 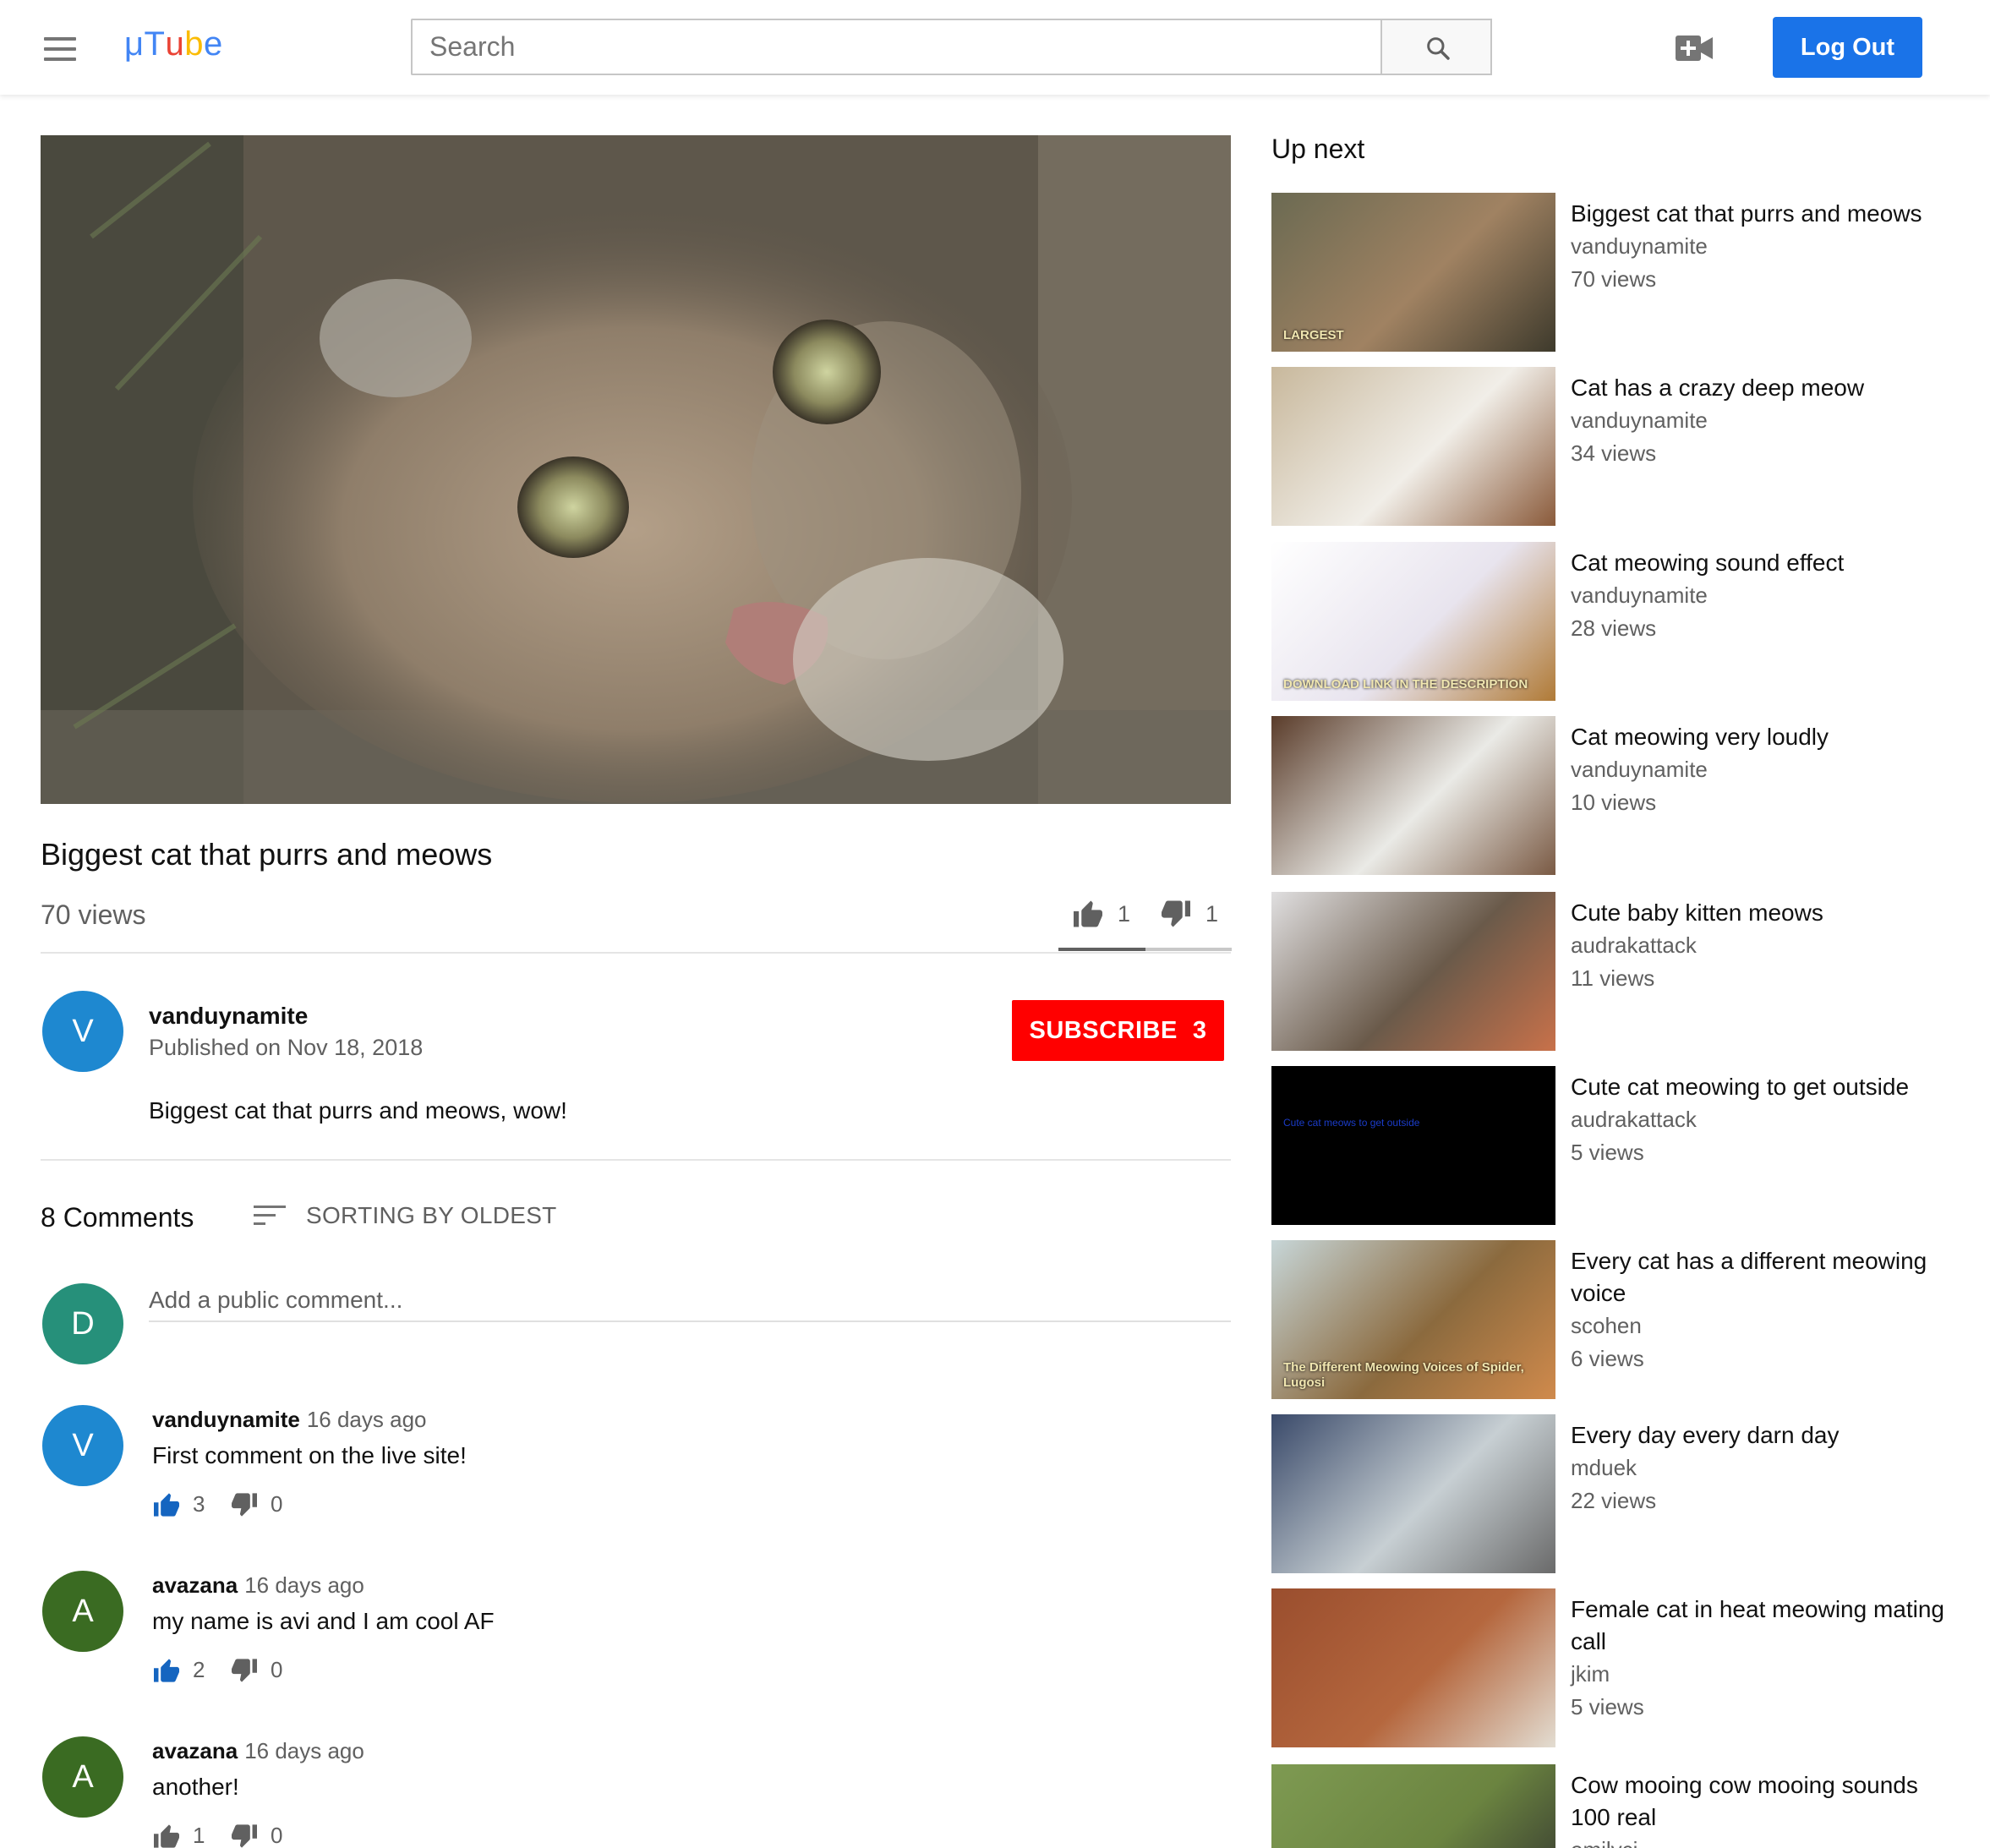 I want to click on top-bar: μTube Log Out, so click(x=995, y=47).